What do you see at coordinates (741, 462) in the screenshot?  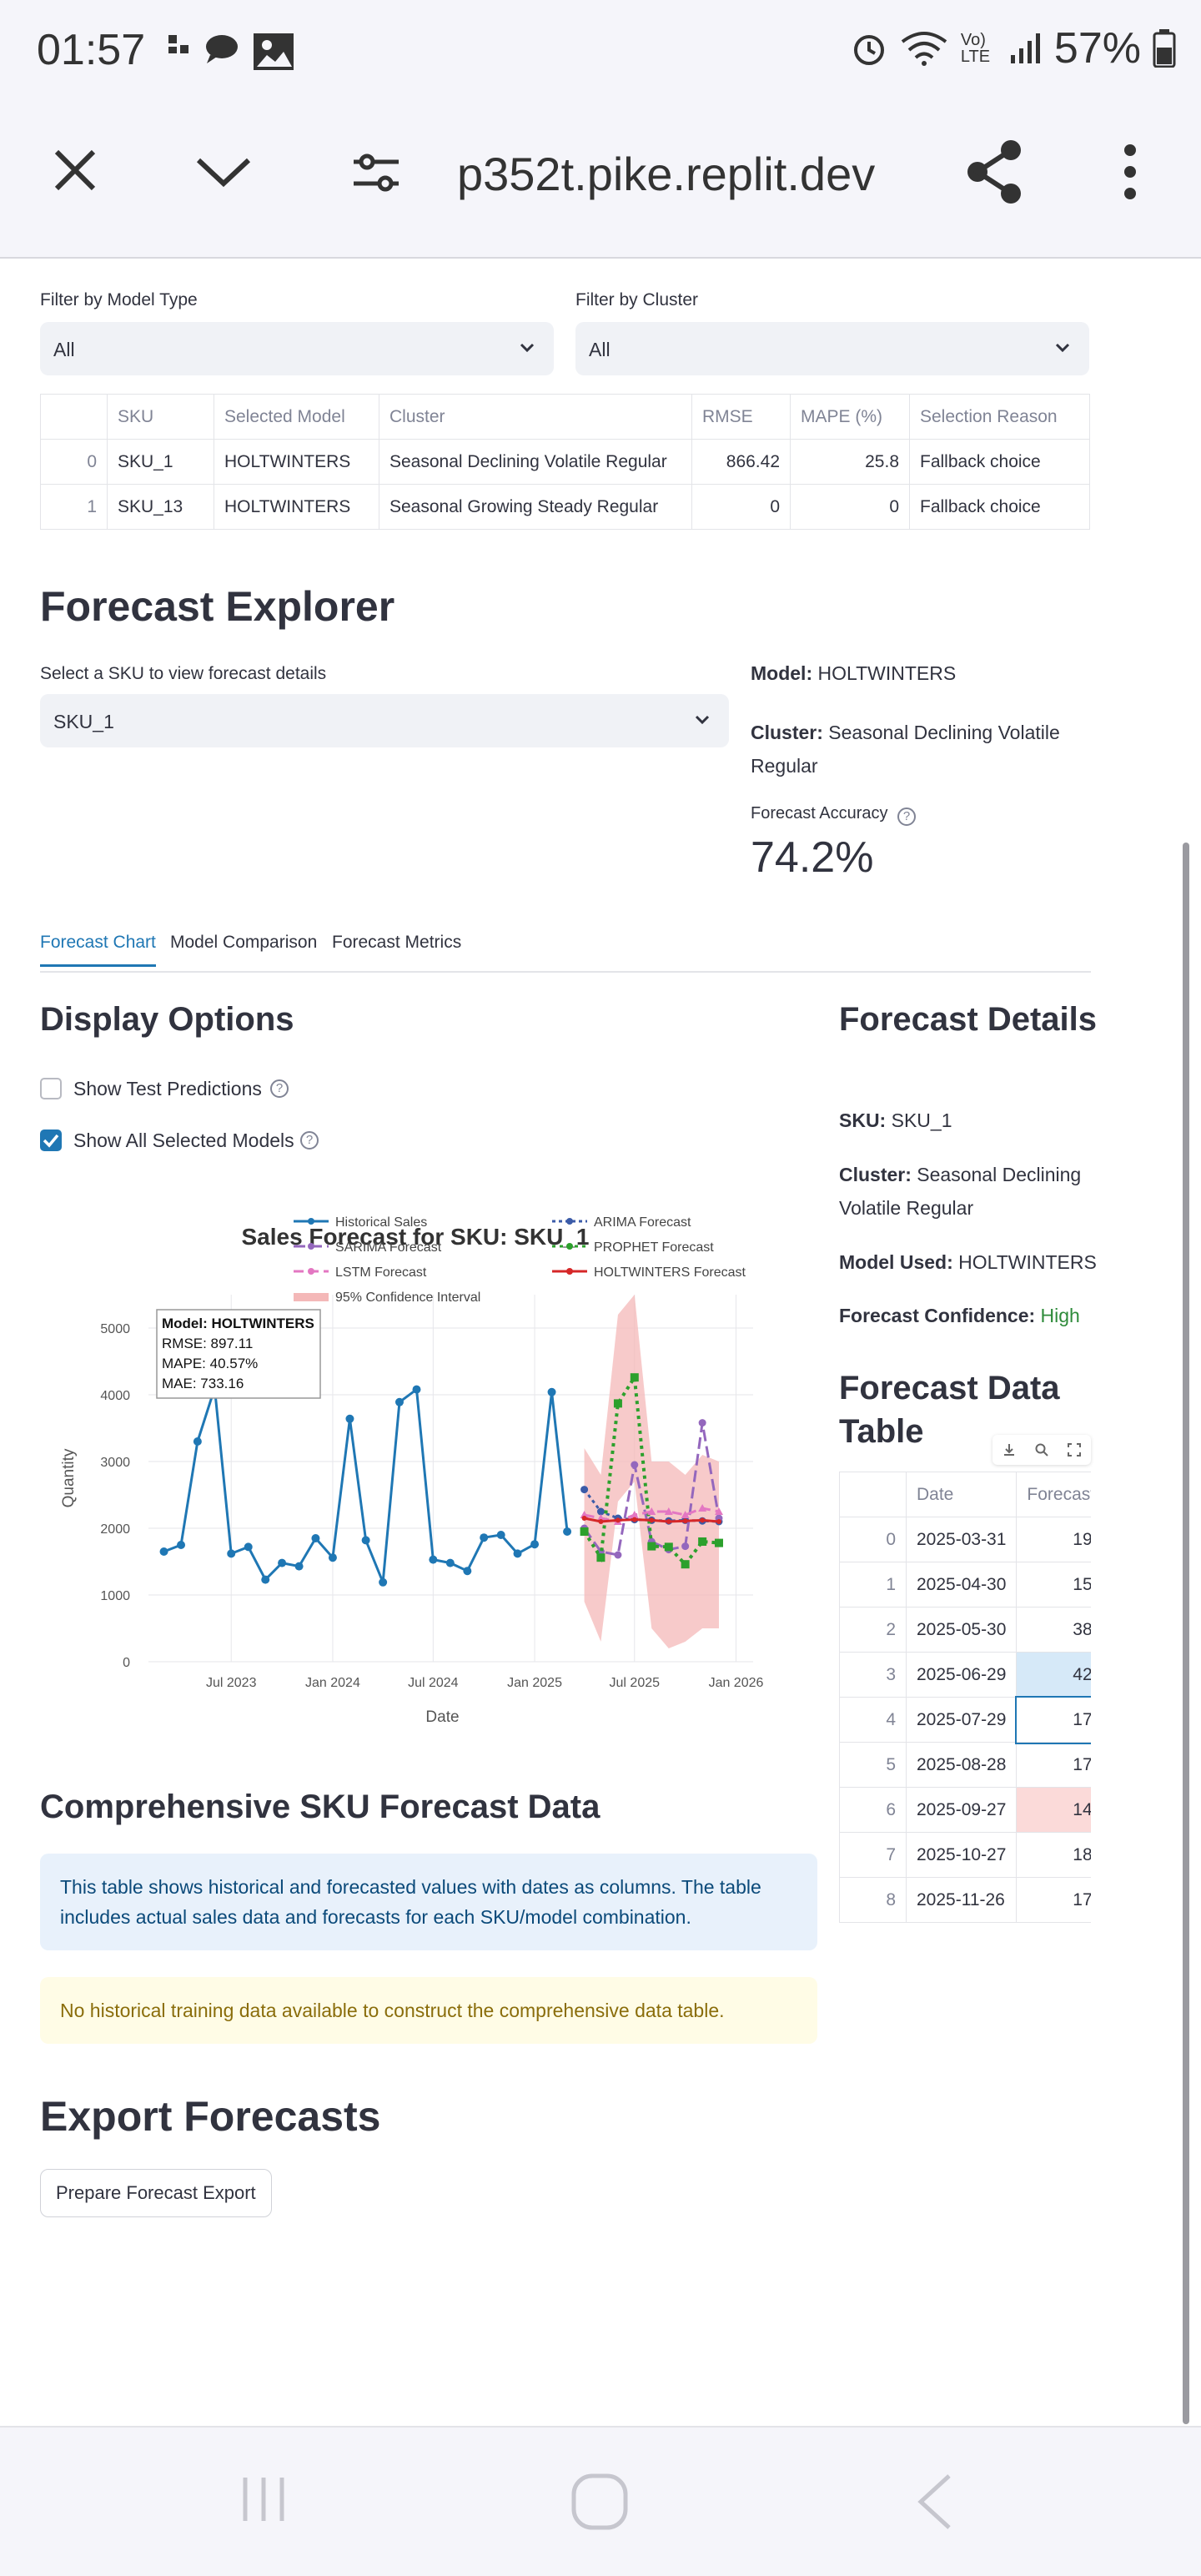 I see `cell-rmse: 866.42` at bounding box center [741, 462].